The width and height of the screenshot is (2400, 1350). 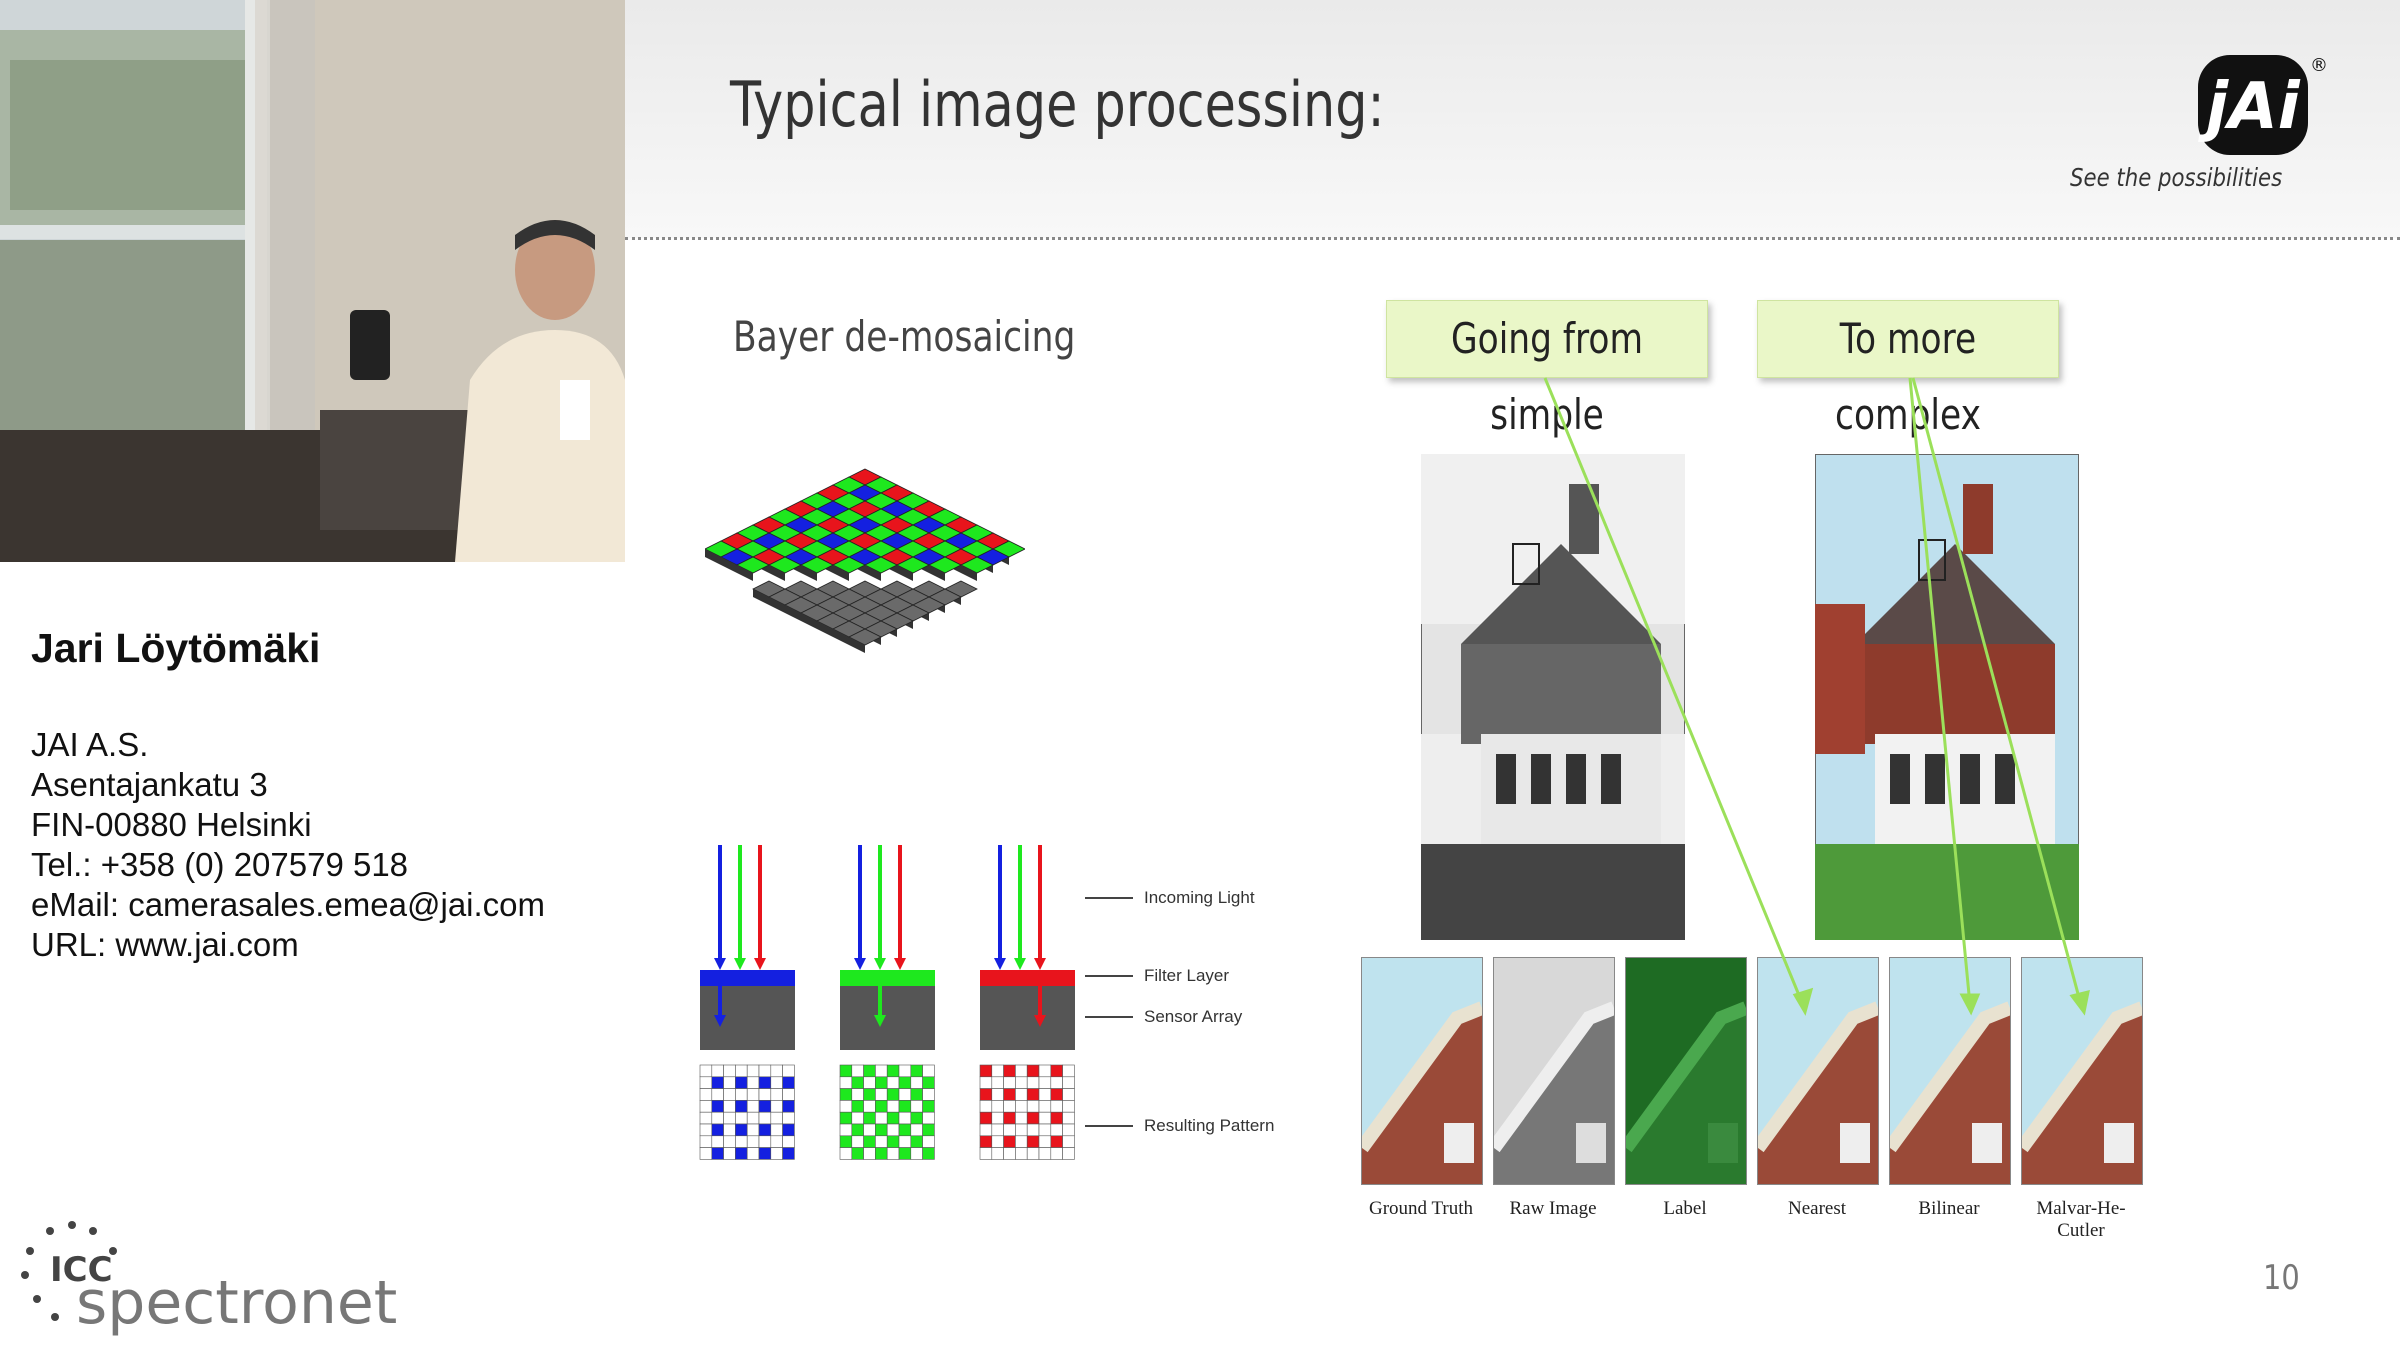 What do you see at coordinates (176, 648) in the screenshot?
I see `speaker-name: Jari Löytömäki` at bounding box center [176, 648].